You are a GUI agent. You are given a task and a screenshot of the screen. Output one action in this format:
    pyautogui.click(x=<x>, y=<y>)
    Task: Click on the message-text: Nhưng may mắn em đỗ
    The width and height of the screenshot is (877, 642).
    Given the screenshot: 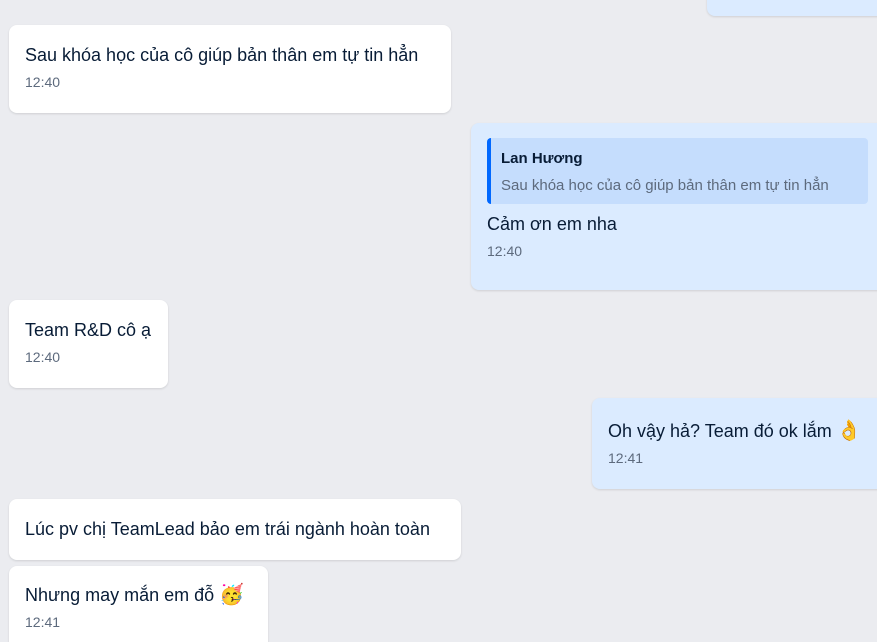 What is the action you would take?
    pyautogui.click(x=120, y=595)
    